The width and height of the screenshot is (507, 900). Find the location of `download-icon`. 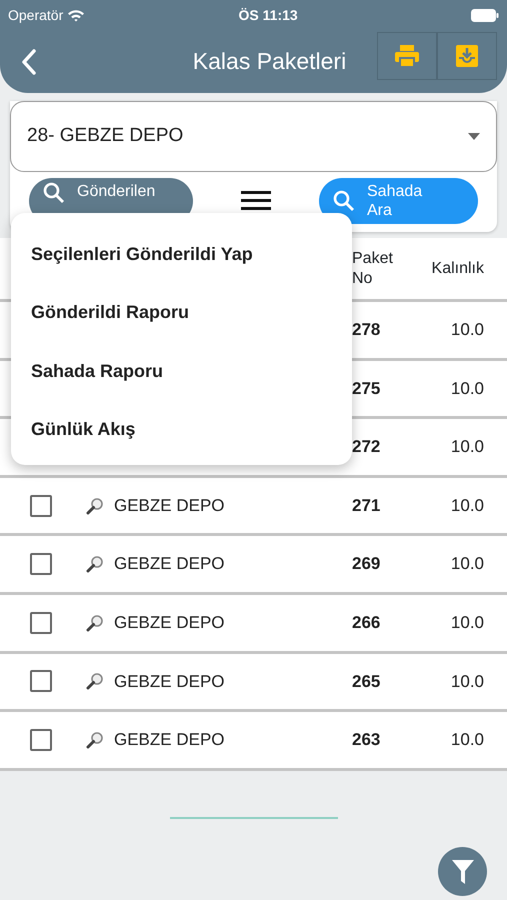

download-icon is located at coordinates (467, 56).